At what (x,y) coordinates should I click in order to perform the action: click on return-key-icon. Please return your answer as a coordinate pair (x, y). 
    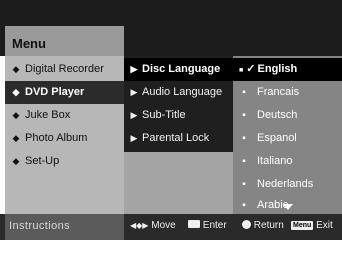
    Looking at the image, I should click on (246, 224).